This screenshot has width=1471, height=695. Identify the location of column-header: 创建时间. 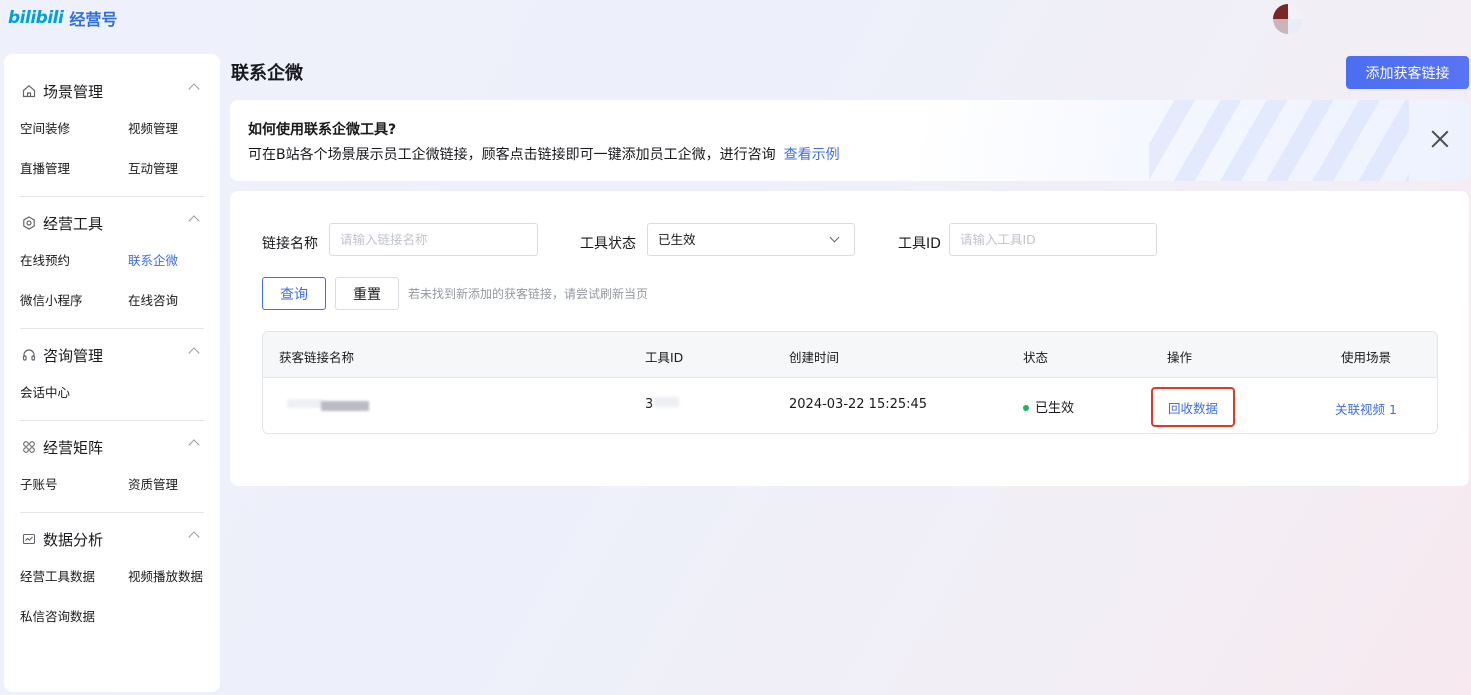
(814, 357).